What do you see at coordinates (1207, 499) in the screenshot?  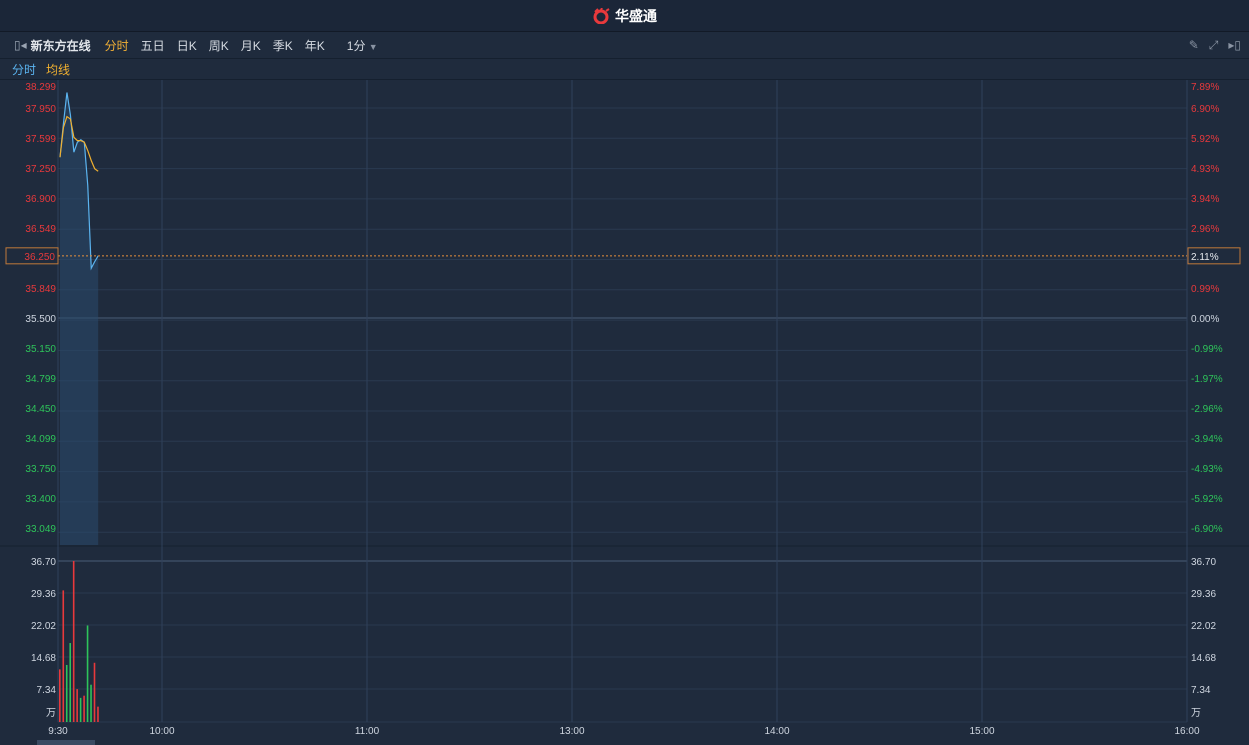 I see `pct-tick: -5.92%` at bounding box center [1207, 499].